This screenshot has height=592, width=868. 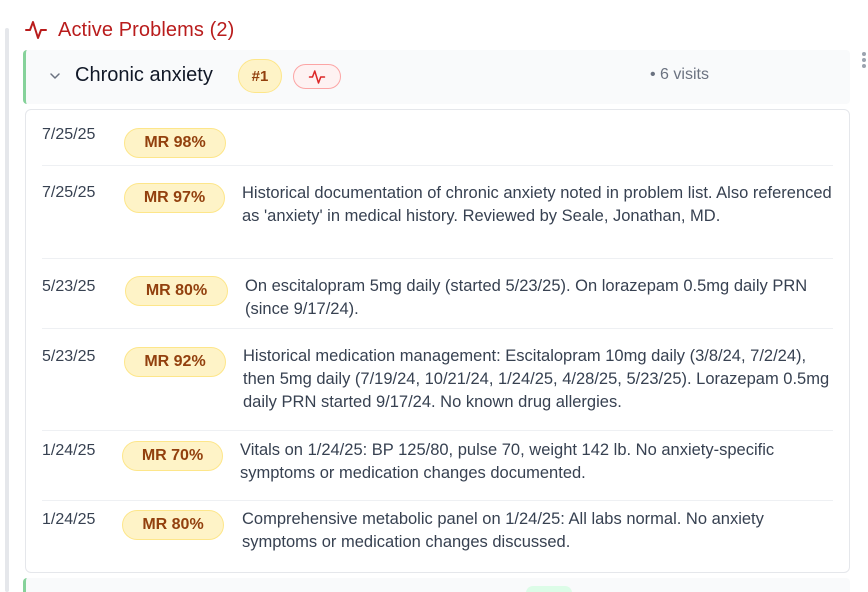 What do you see at coordinates (549, 589) in the screenshot?
I see `status-badge` at bounding box center [549, 589].